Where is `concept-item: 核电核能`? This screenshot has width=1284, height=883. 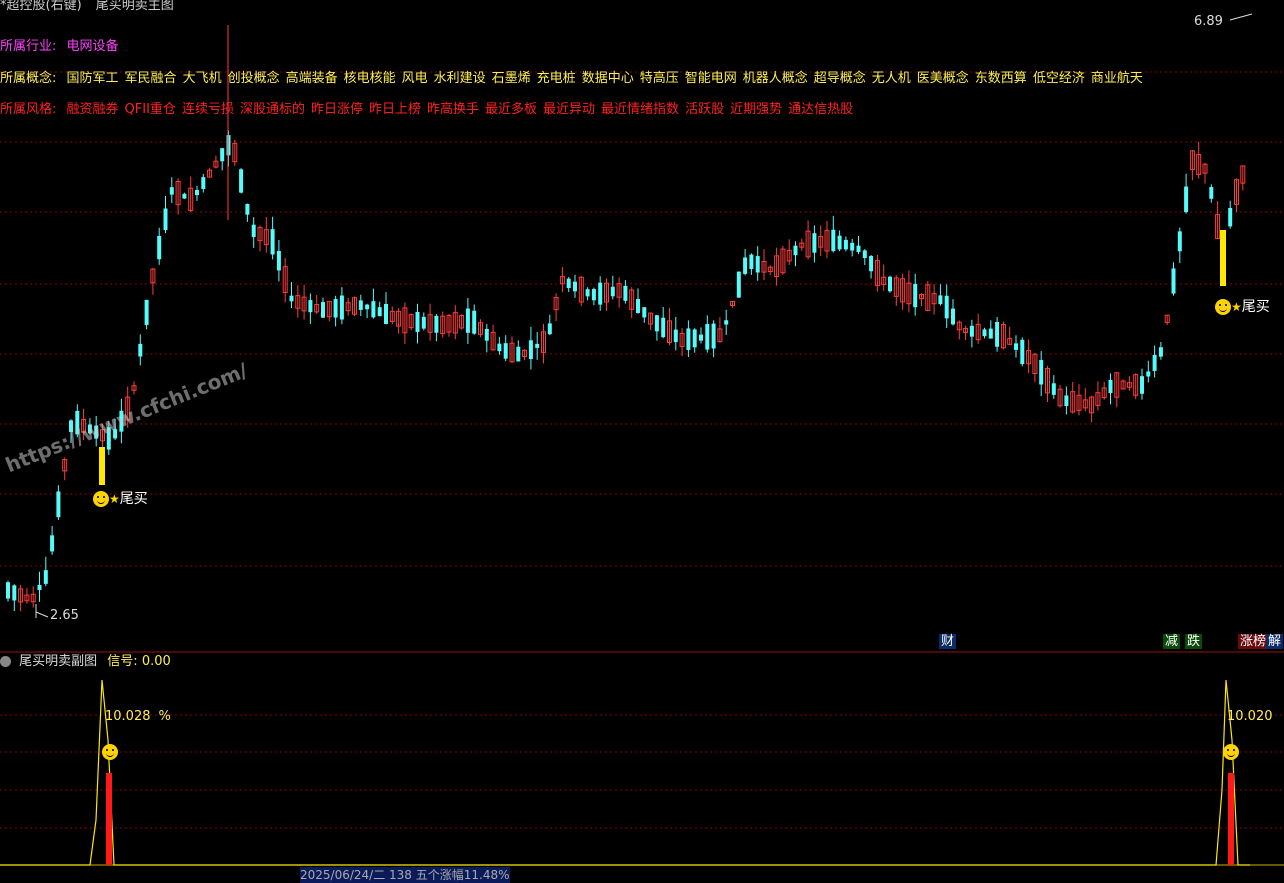
concept-item: 核电核能 is located at coordinates (369, 78).